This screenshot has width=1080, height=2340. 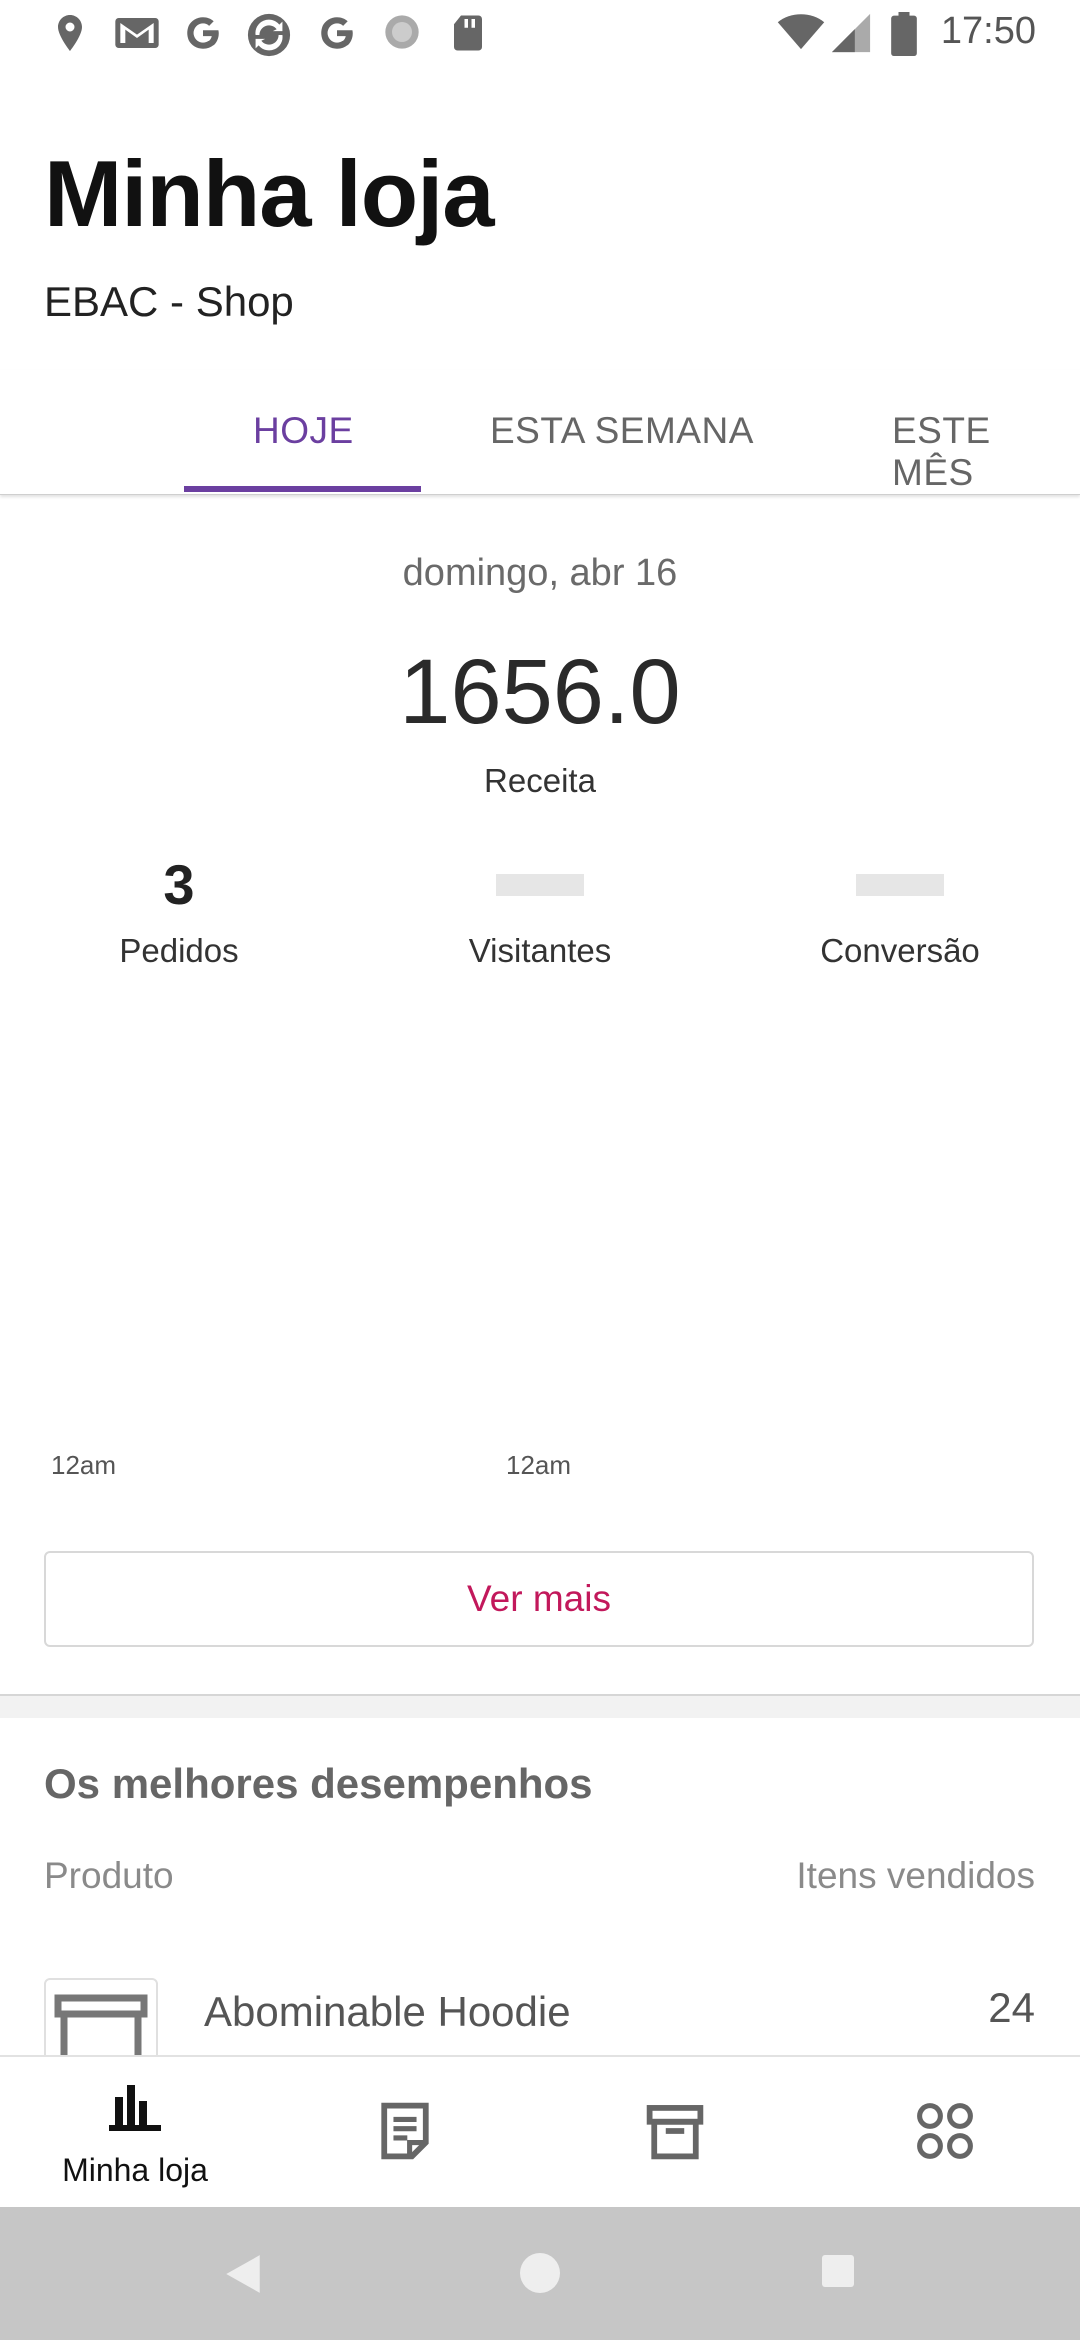 What do you see at coordinates (135, 2108) in the screenshot?
I see `bar-chart-icon` at bounding box center [135, 2108].